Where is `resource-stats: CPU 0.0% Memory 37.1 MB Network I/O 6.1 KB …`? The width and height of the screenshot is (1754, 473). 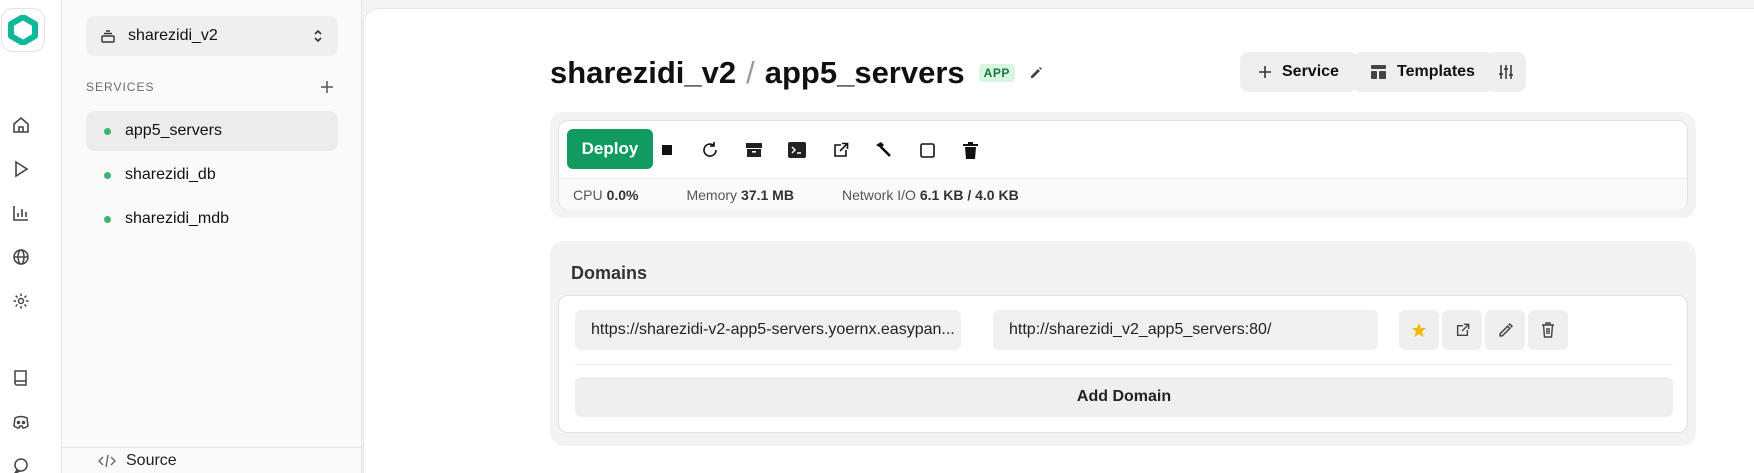
resource-stats: CPU 0.0% Memory 37.1 MB Network I/O 6.1 KB … is located at coordinates (1123, 194).